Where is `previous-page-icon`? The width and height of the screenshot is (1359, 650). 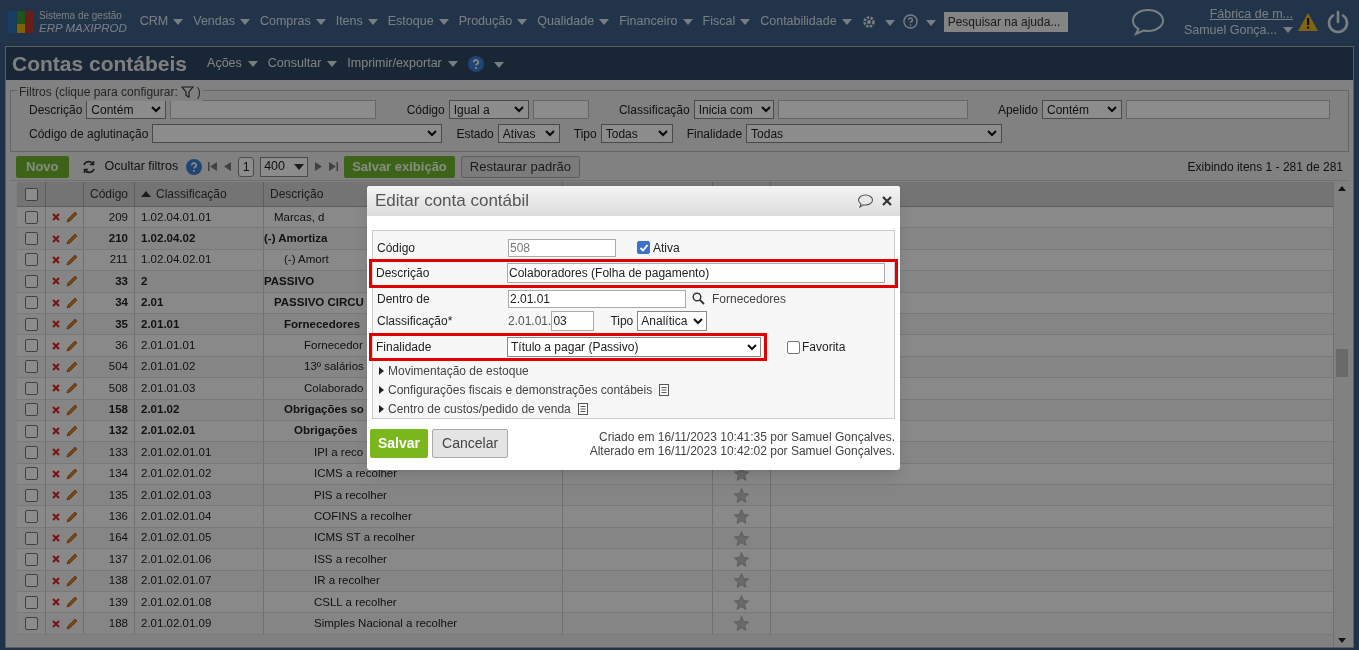 previous-page-icon is located at coordinates (228, 166).